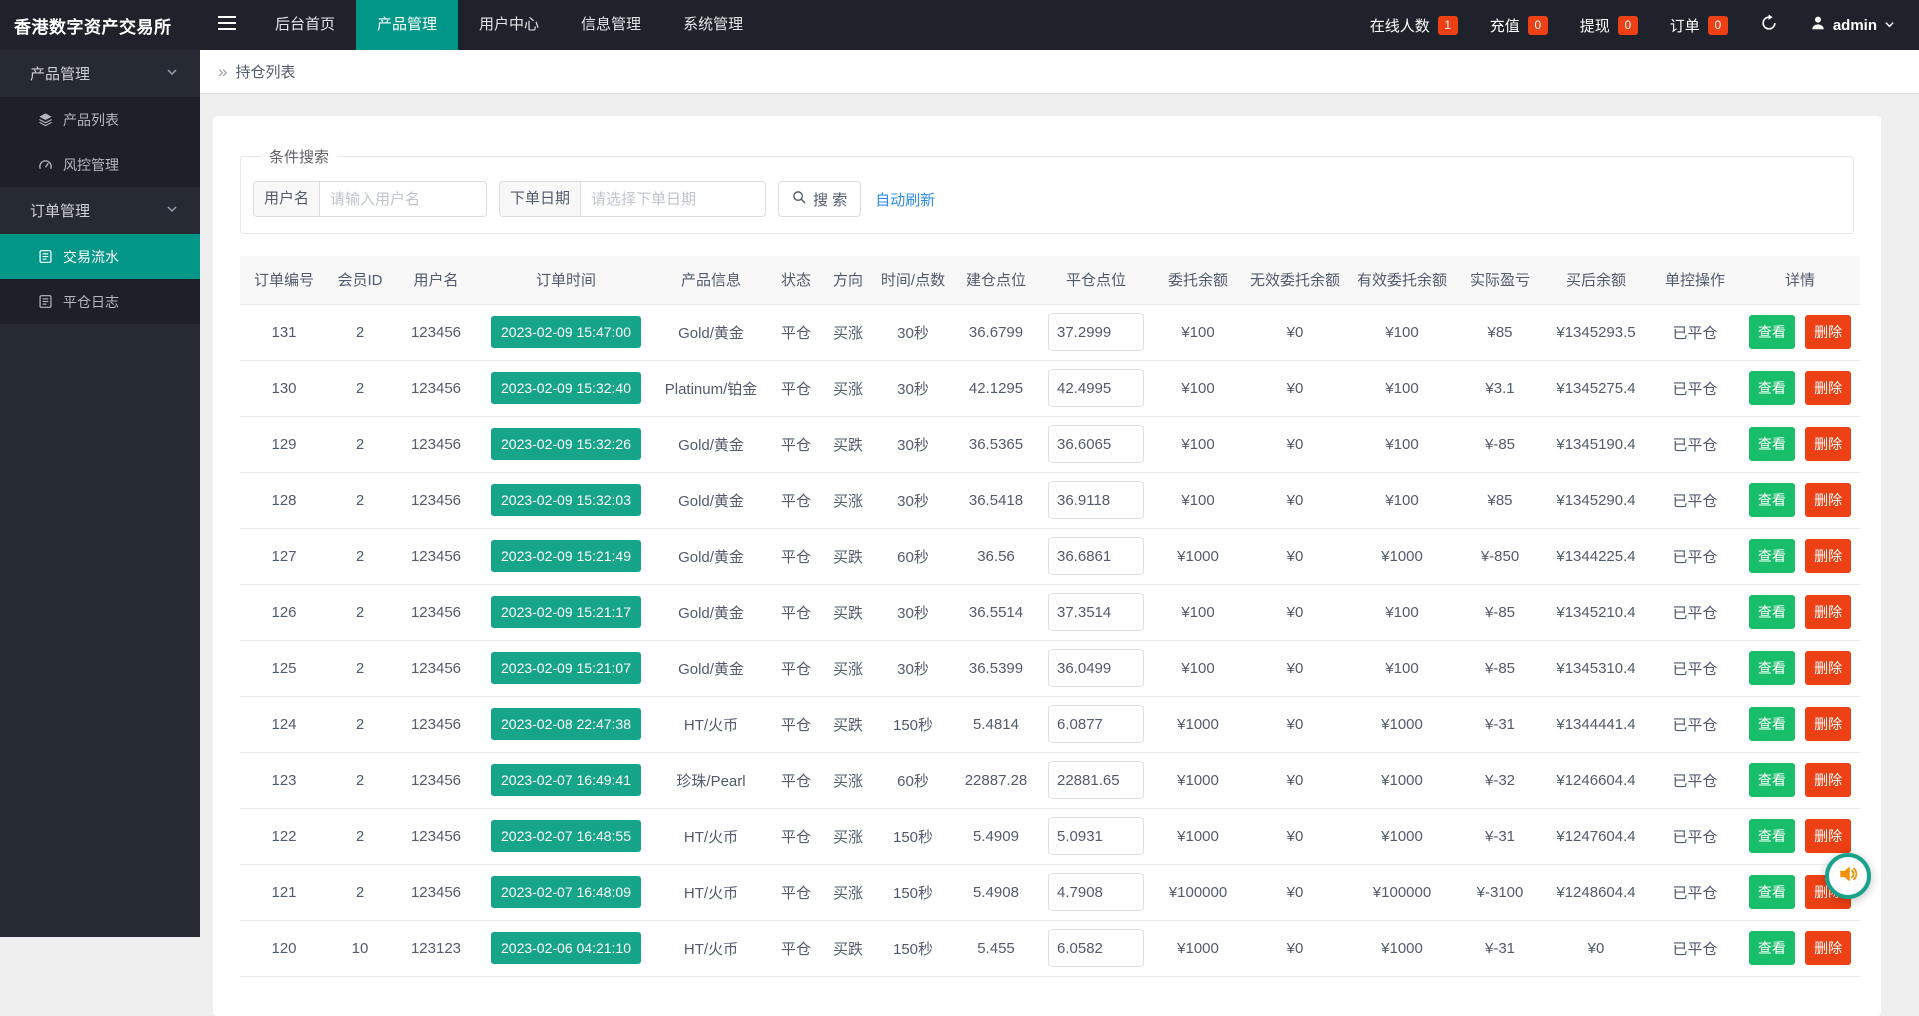  What do you see at coordinates (100, 73) in the screenshot?
I see `sidebar-group-product-header: 产品管理` at bounding box center [100, 73].